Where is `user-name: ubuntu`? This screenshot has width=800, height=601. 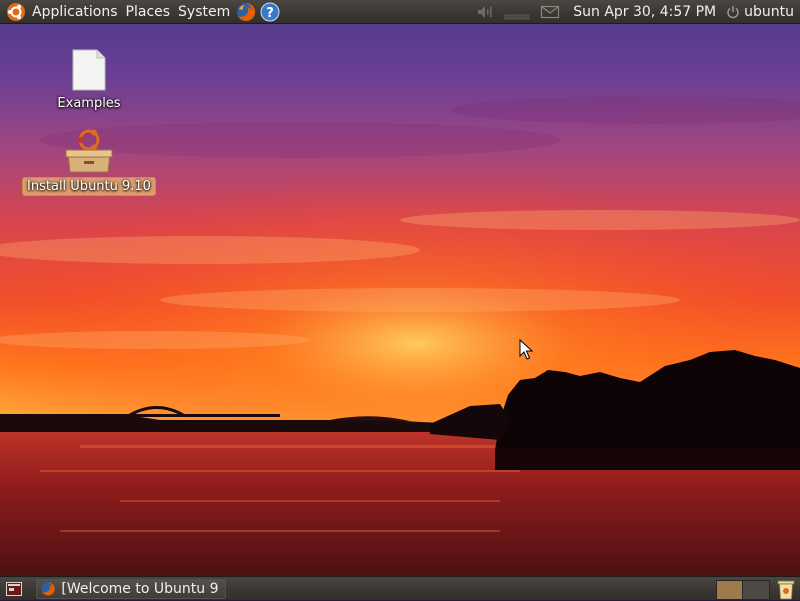
user-name: ubuntu is located at coordinates (769, 11).